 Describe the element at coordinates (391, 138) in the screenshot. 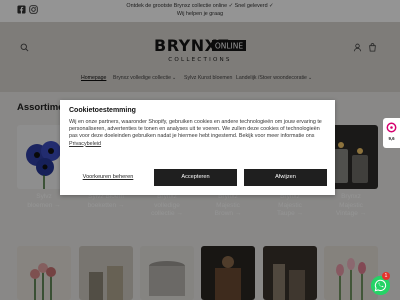

I see `rating-score: 9,6` at that location.